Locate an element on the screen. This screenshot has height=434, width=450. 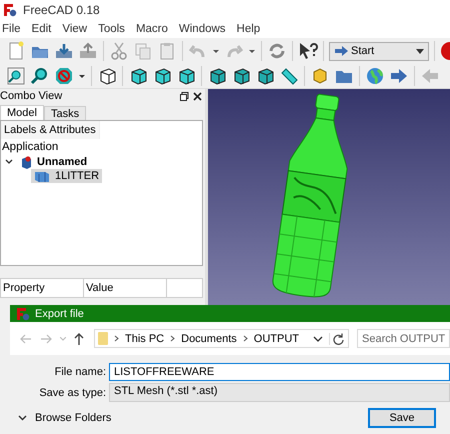
dialog-title: Export file is located at coordinates (59, 314).